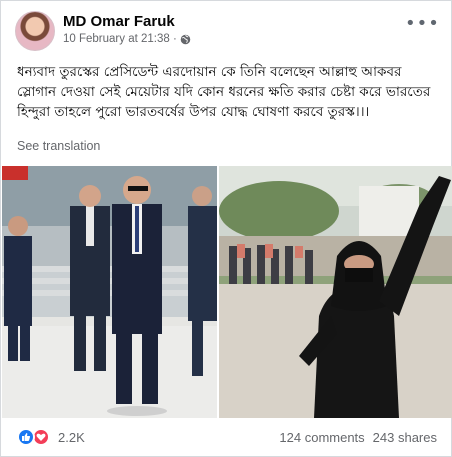 The image size is (452, 457). What do you see at coordinates (185, 39) in the screenshot?
I see `globe-icon` at bounding box center [185, 39].